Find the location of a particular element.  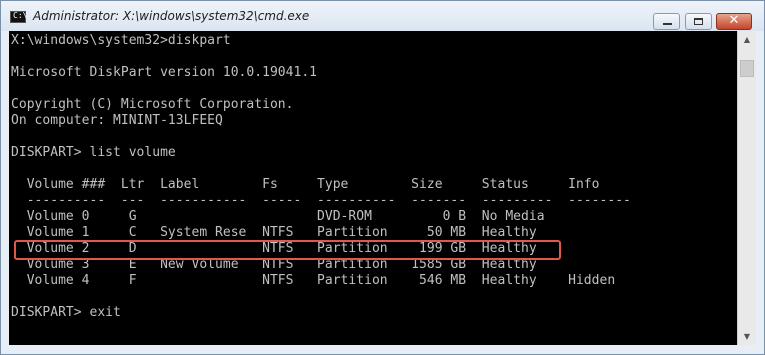

console-line: Copyright (C) Microsoft Corporation. is located at coordinates (152, 104).